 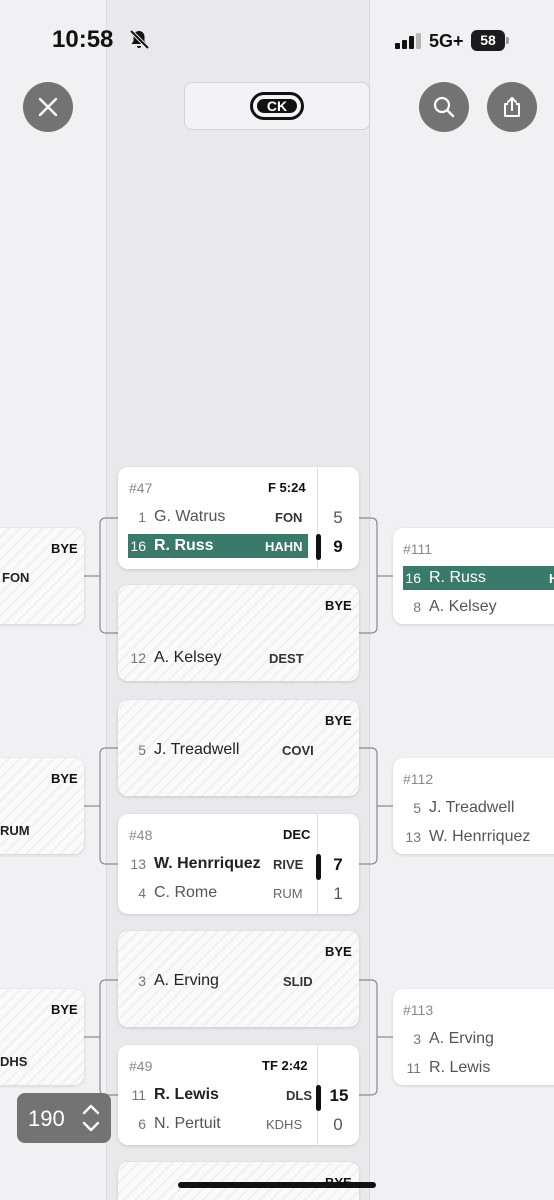 What do you see at coordinates (444, 107) in the screenshot?
I see `search-button` at bounding box center [444, 107].